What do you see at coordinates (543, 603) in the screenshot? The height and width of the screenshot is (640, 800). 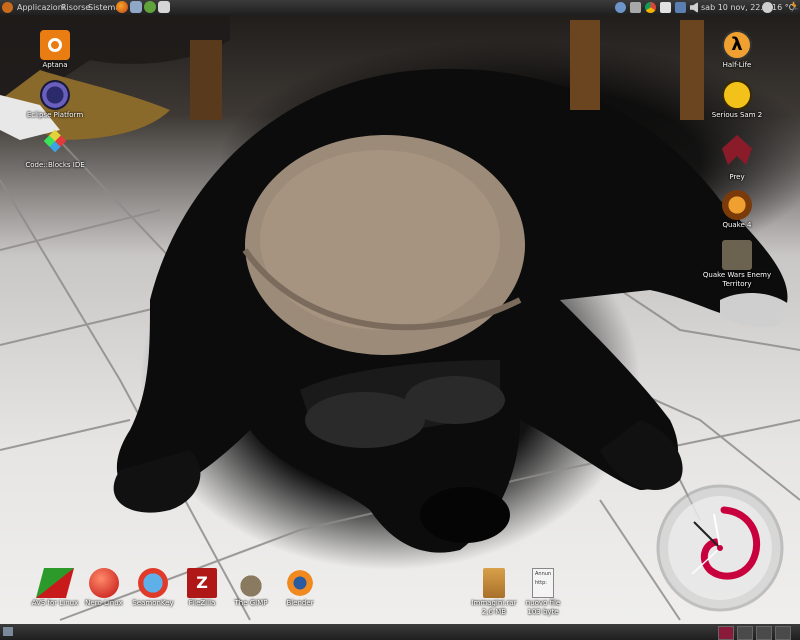 I see `file-name: nuovo file` at bounding box center [543, 603].